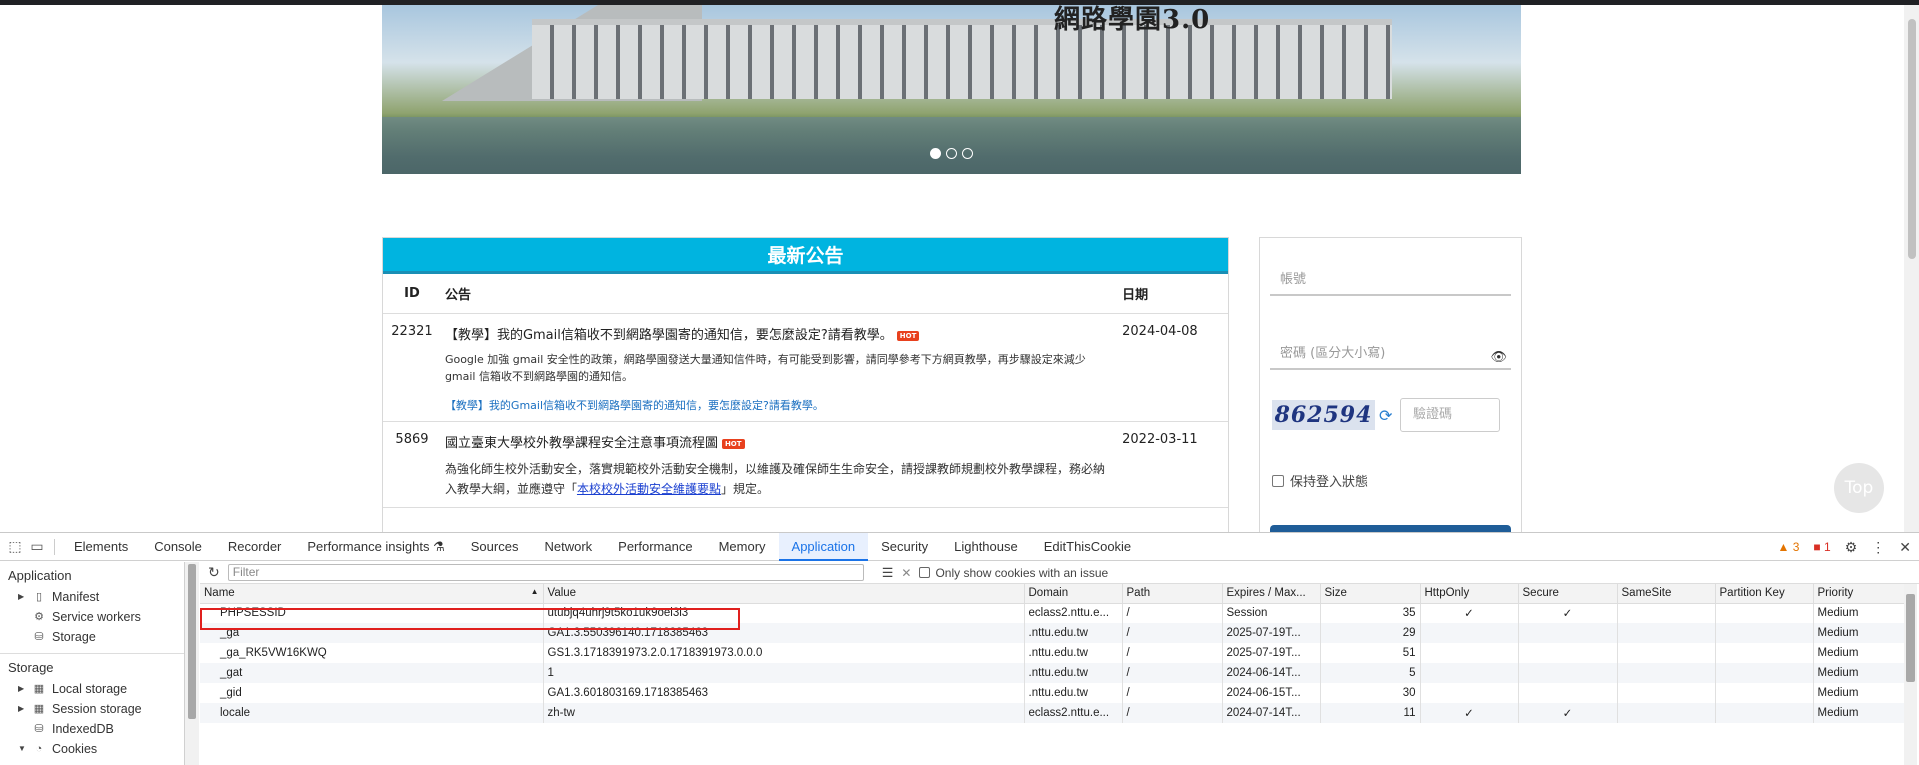 The width and height of the screenshot is (1919, 765). Describe the element at coordinates (1568, 713) in the screenshot. I see `cookie-secure: ✓` at that location.